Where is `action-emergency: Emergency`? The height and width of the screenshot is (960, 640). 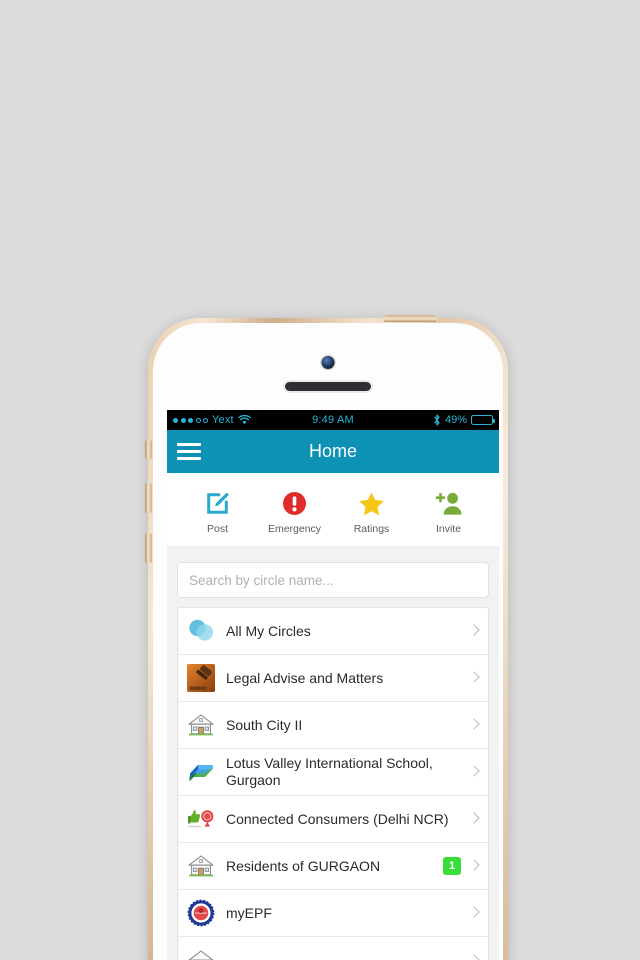 action-emergency: Emergency is located at coordinates (294, 512).